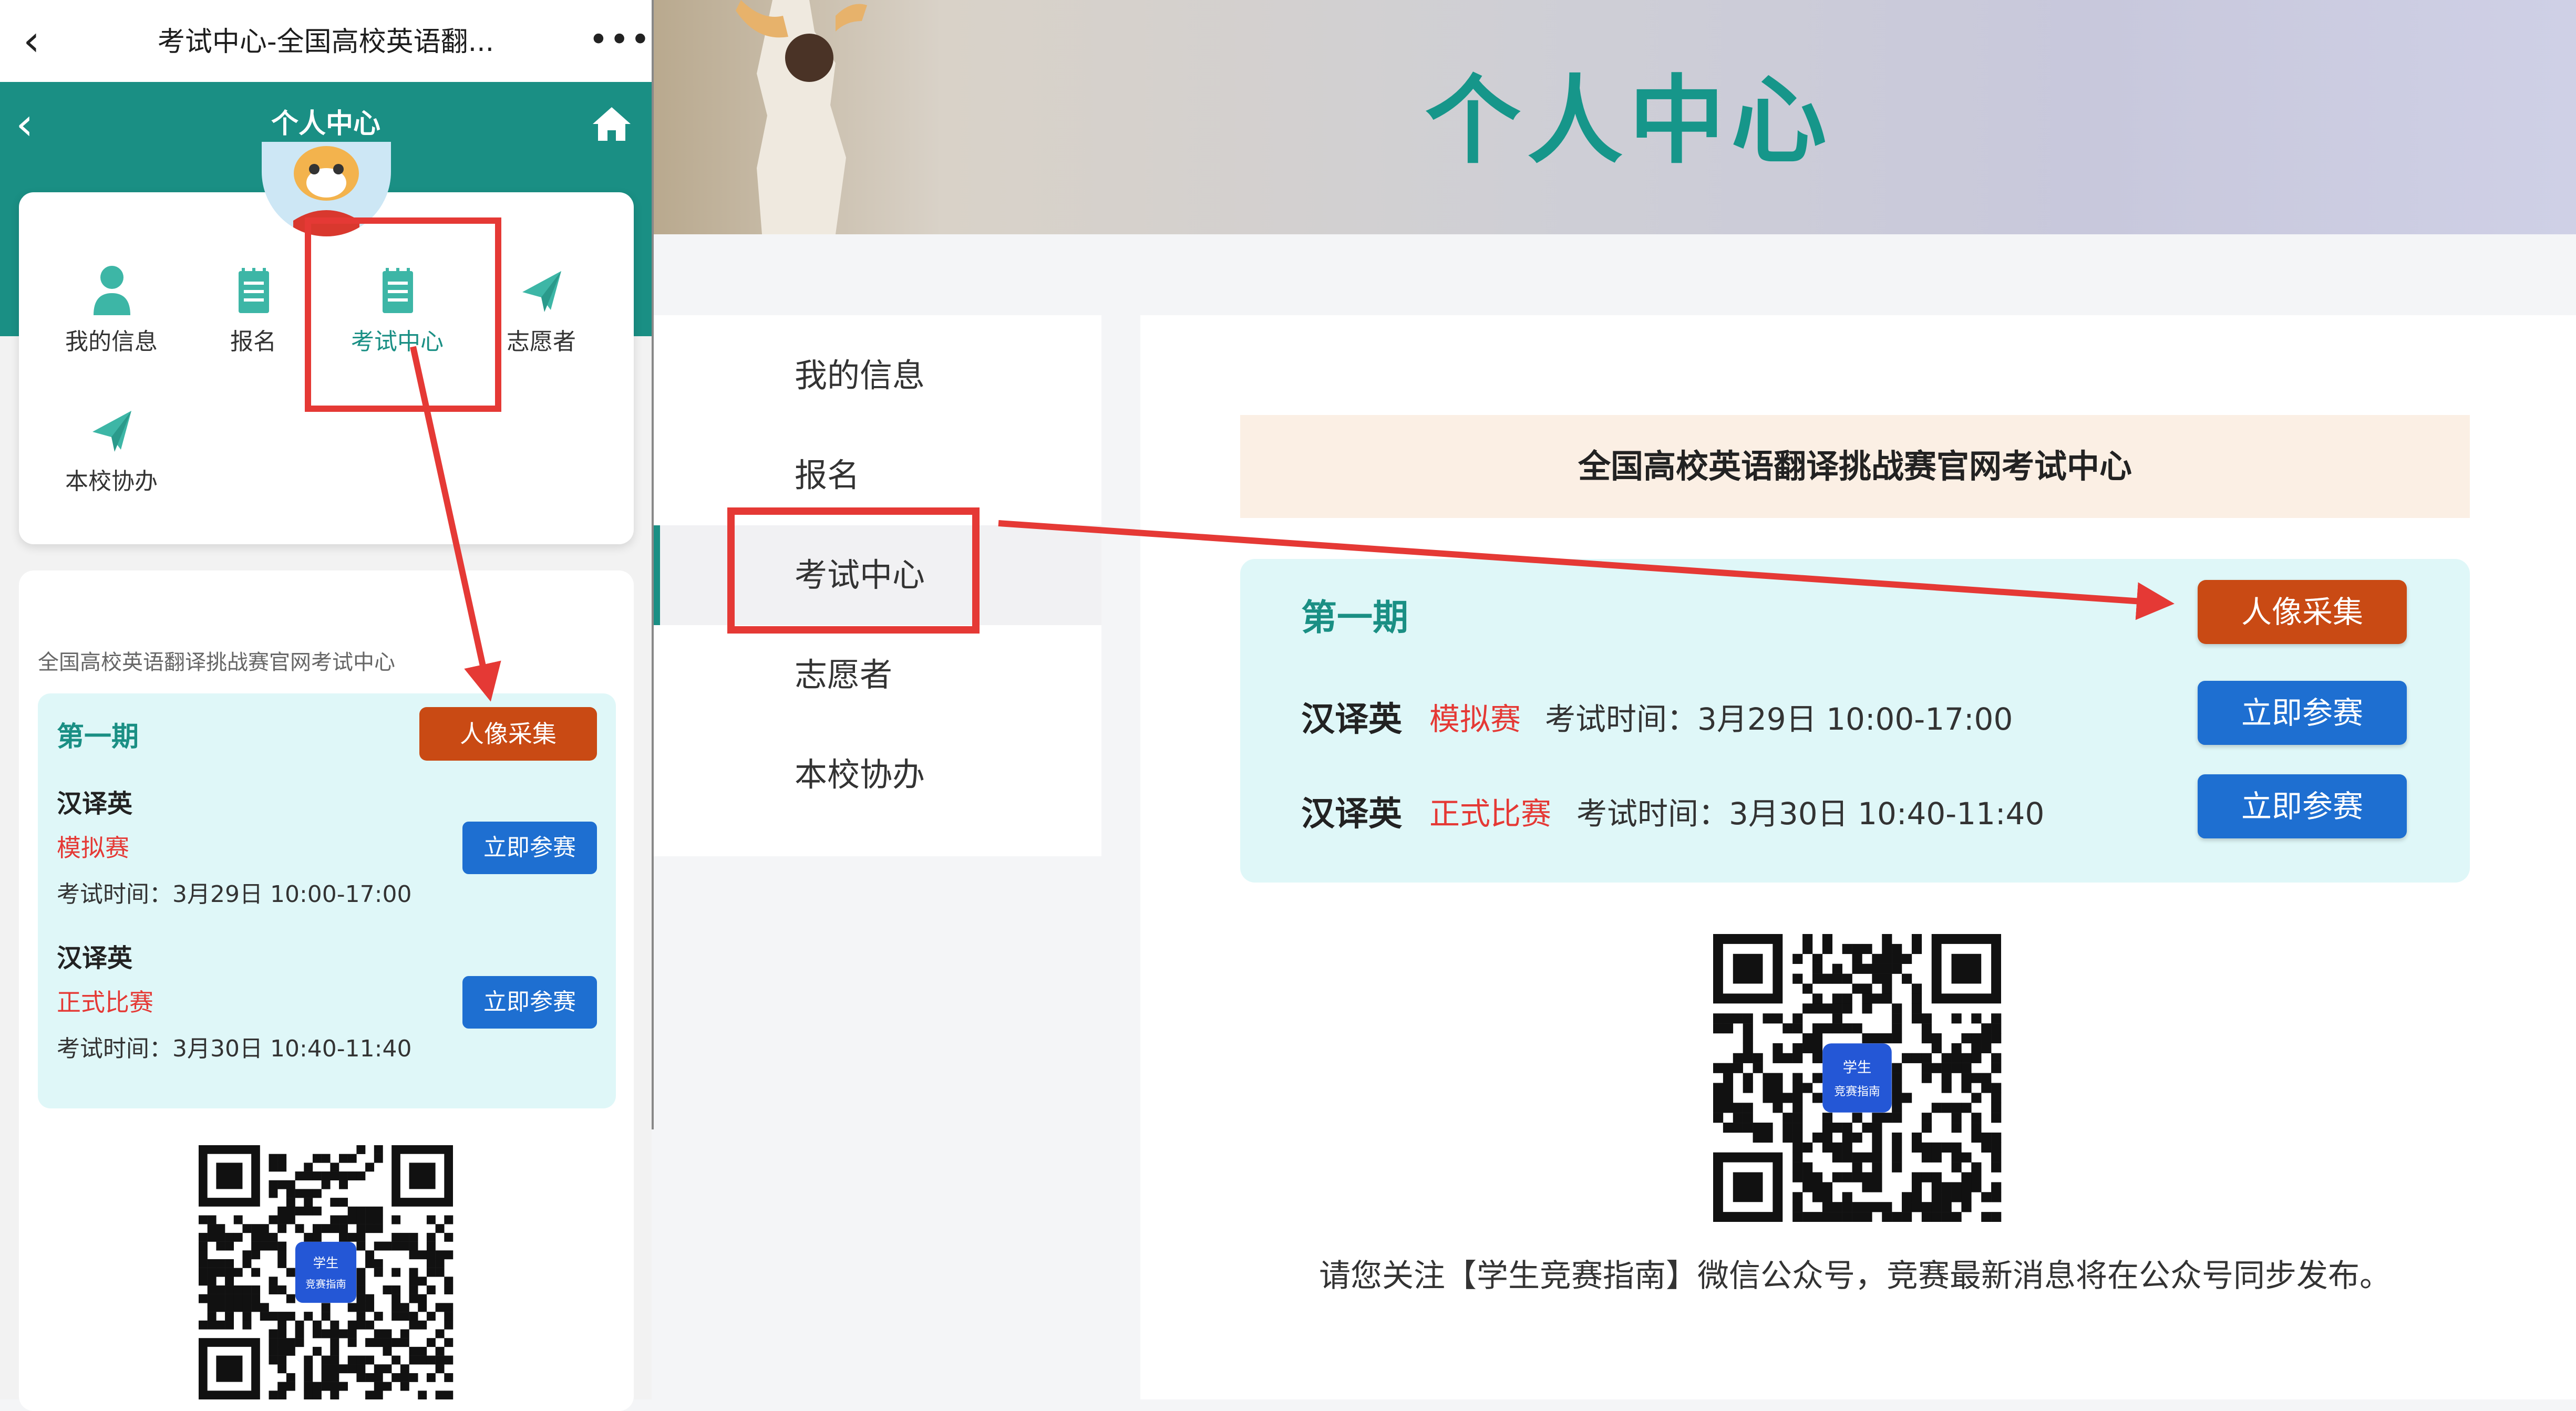  I want to click on home-icon, so click(612, 124).